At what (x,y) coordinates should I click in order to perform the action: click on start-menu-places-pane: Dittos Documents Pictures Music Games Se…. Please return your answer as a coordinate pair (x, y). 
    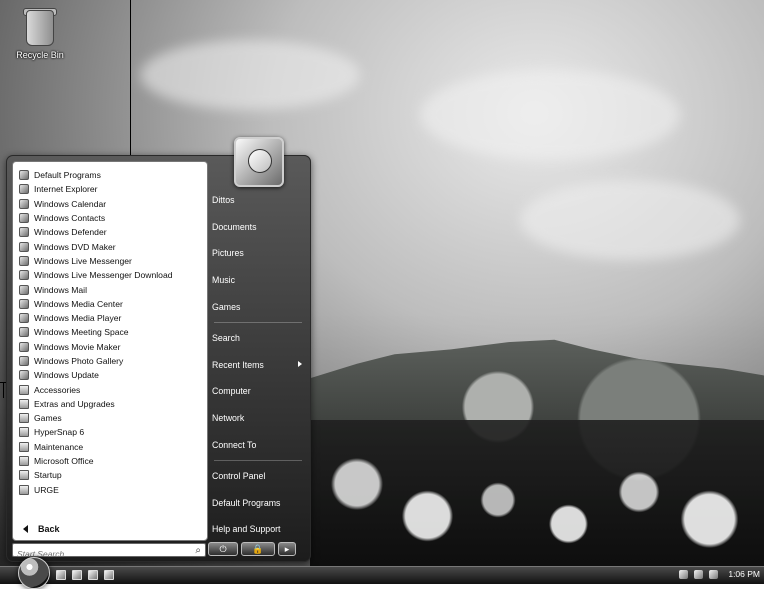
    Looking at the image, I should click on (258, 363).